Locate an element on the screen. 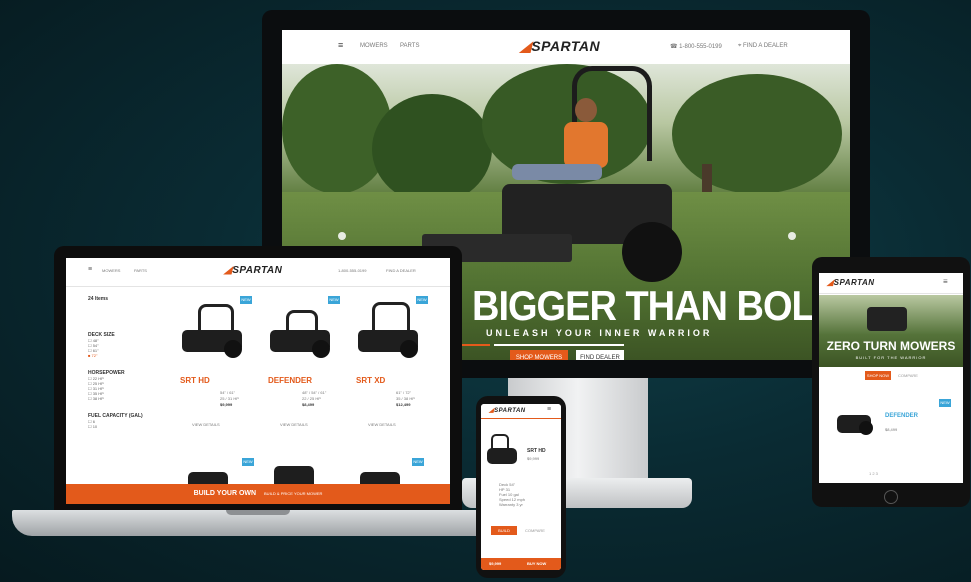 The height and width of the screenshot is (582, 971). tablet-hero: ZERO TURN MOWERS BUILT FOR THE WARRIOR is located at coordinates (891, 331).